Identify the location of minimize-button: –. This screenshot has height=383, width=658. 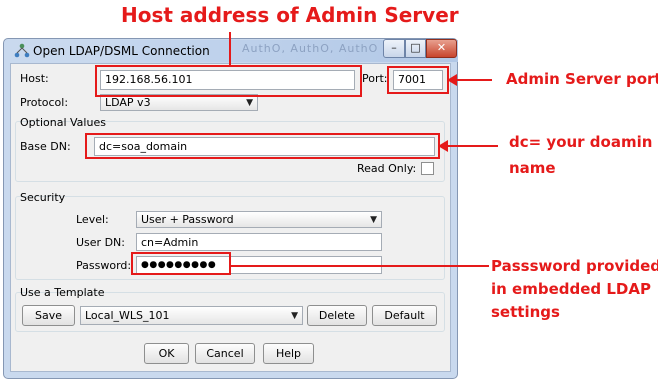
(394, 48).